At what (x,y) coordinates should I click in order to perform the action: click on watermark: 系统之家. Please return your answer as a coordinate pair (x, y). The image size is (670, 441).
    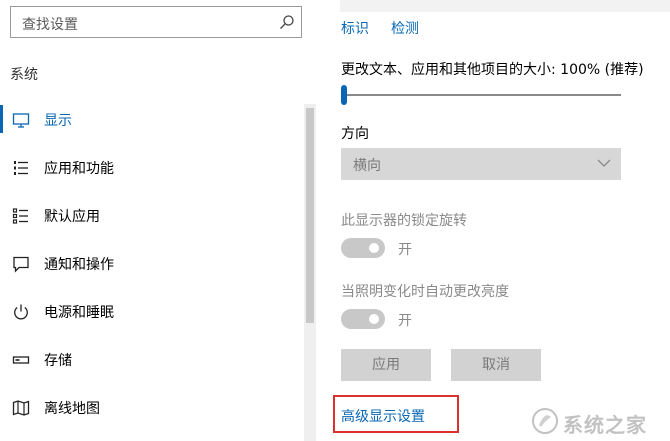
    Looking at the image, I should click on (598, 421).